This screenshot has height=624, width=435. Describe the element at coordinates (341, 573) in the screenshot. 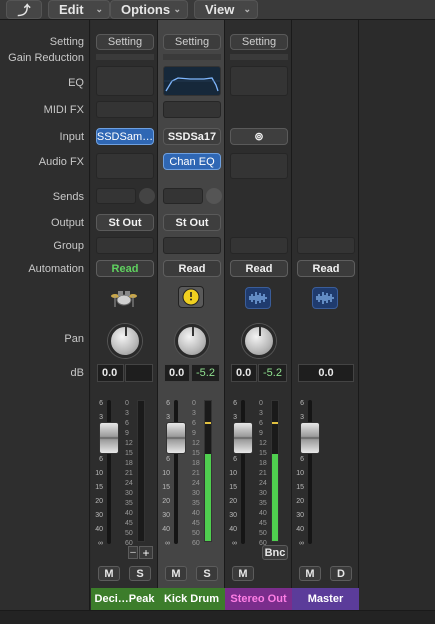

I see `dim-button: D` at that location.